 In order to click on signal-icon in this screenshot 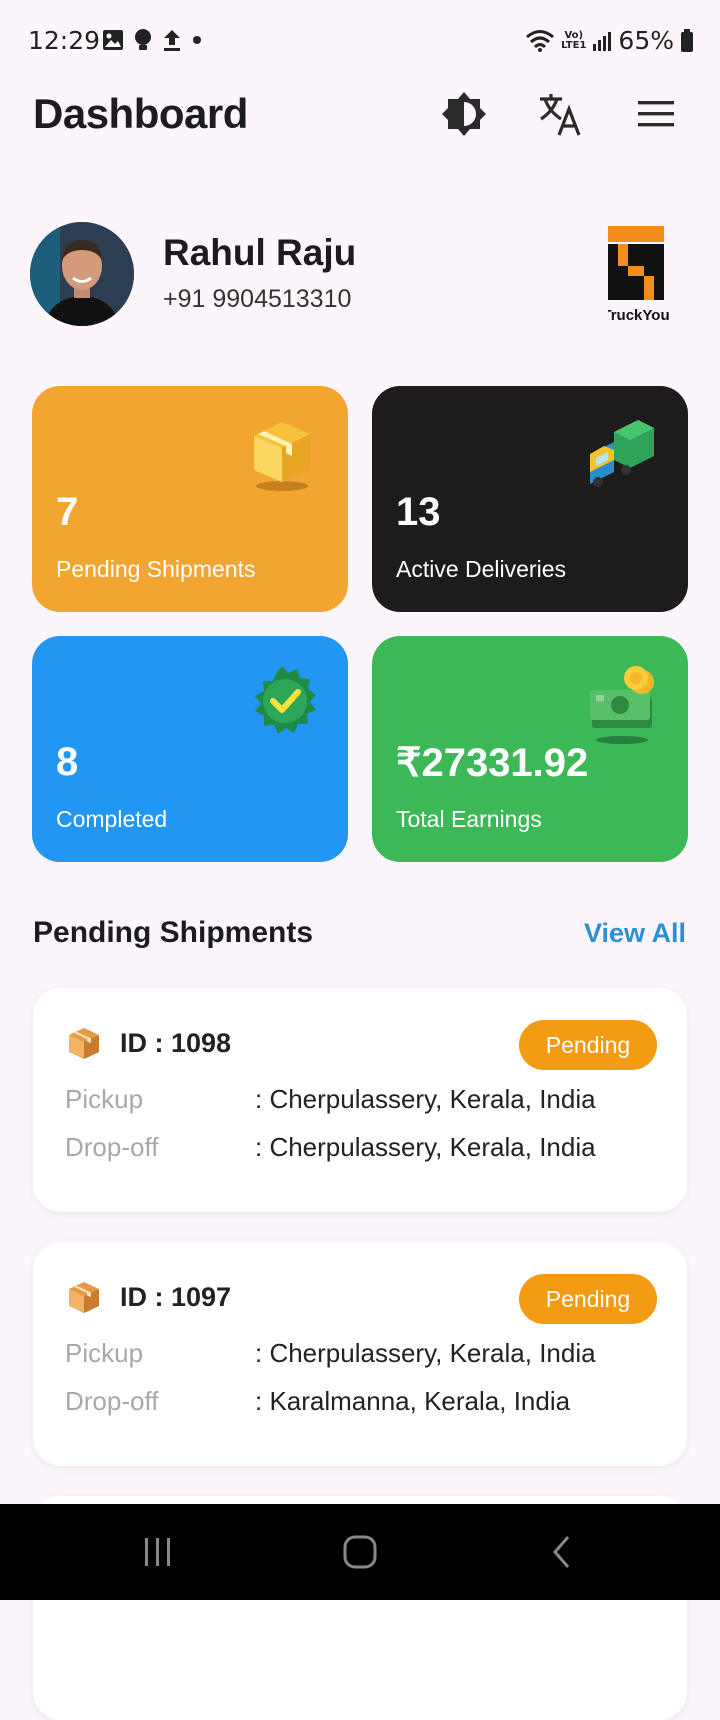, I will do `click(602, 41)`.